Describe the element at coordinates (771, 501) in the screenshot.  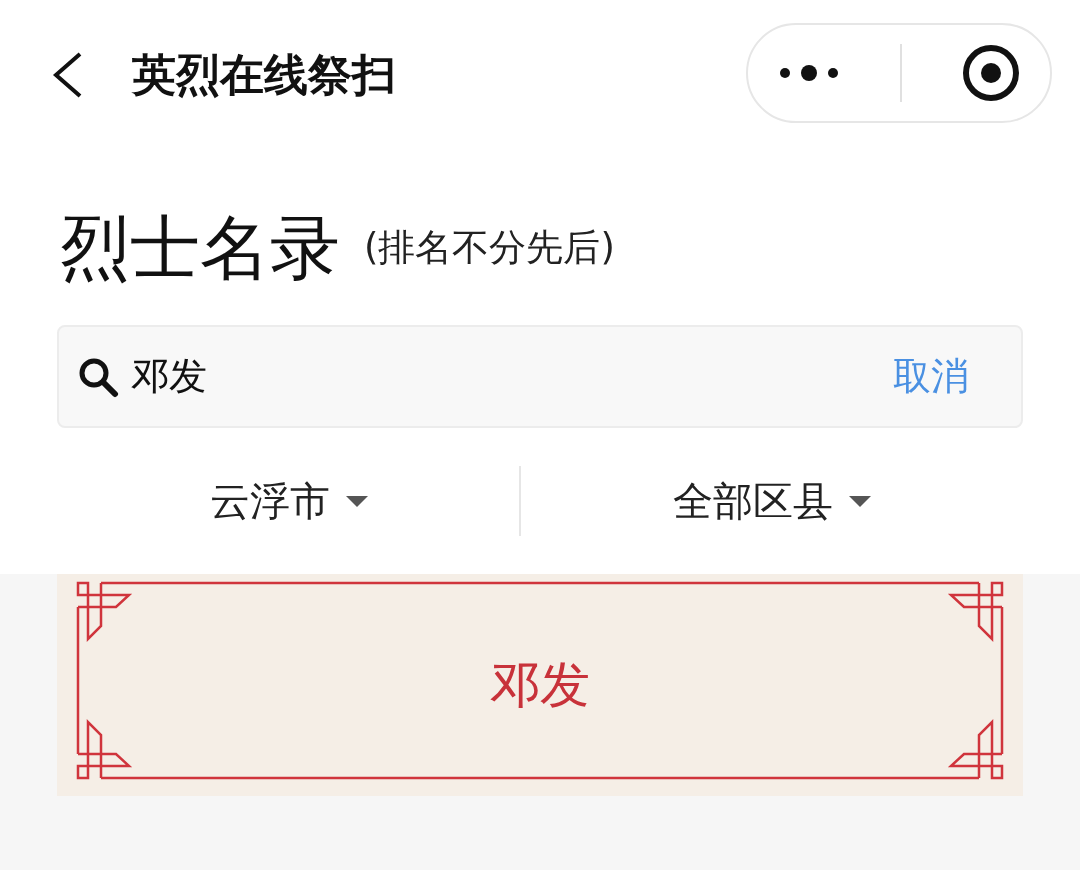
I see `filter-dropdown: 全部区县` at that location.